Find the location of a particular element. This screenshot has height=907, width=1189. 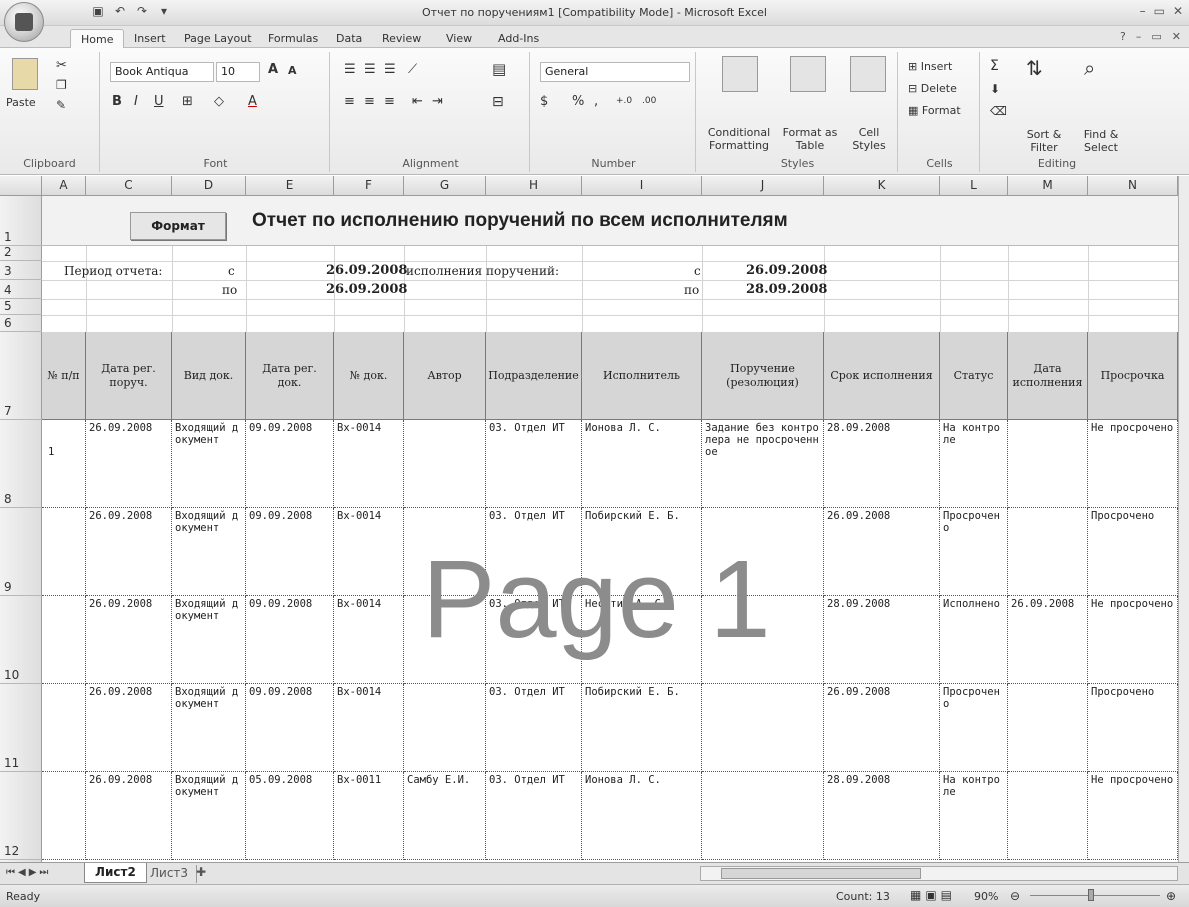

copy-icon: ❐ is located at coordinates (61, 85).